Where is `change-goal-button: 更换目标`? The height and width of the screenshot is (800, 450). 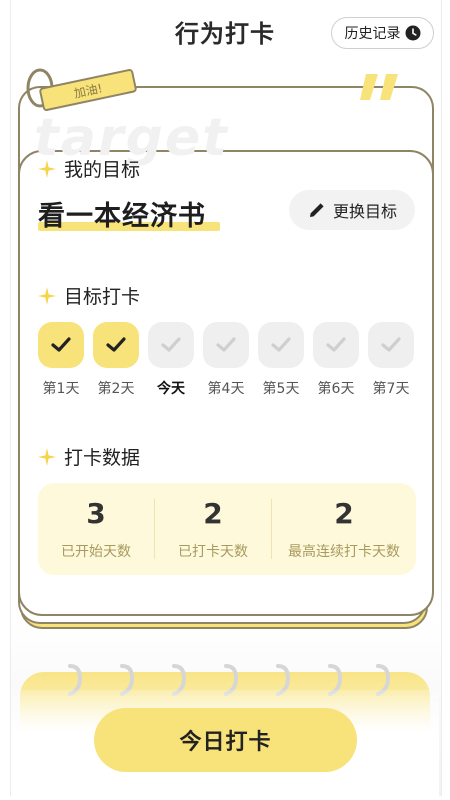
change-goal-button: 更换目标 is located at coordinates (352, 210).